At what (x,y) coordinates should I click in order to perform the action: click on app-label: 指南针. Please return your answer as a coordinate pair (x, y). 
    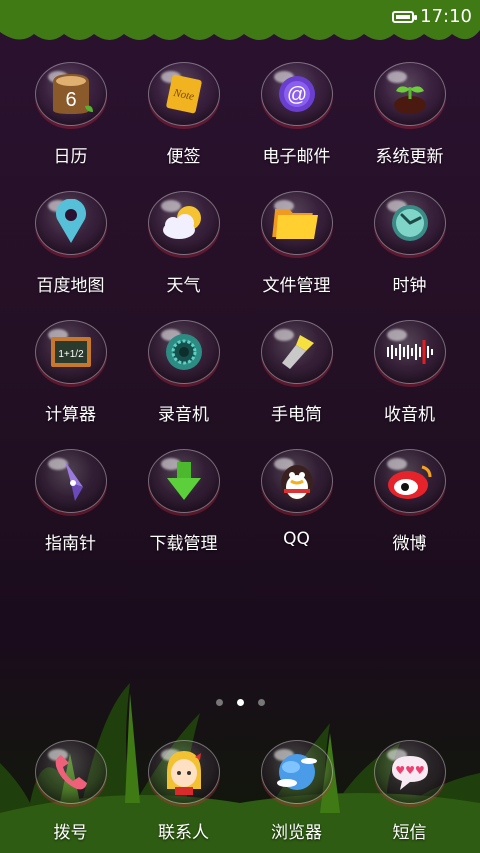
    Looking at the image, I should click on (70, 544).